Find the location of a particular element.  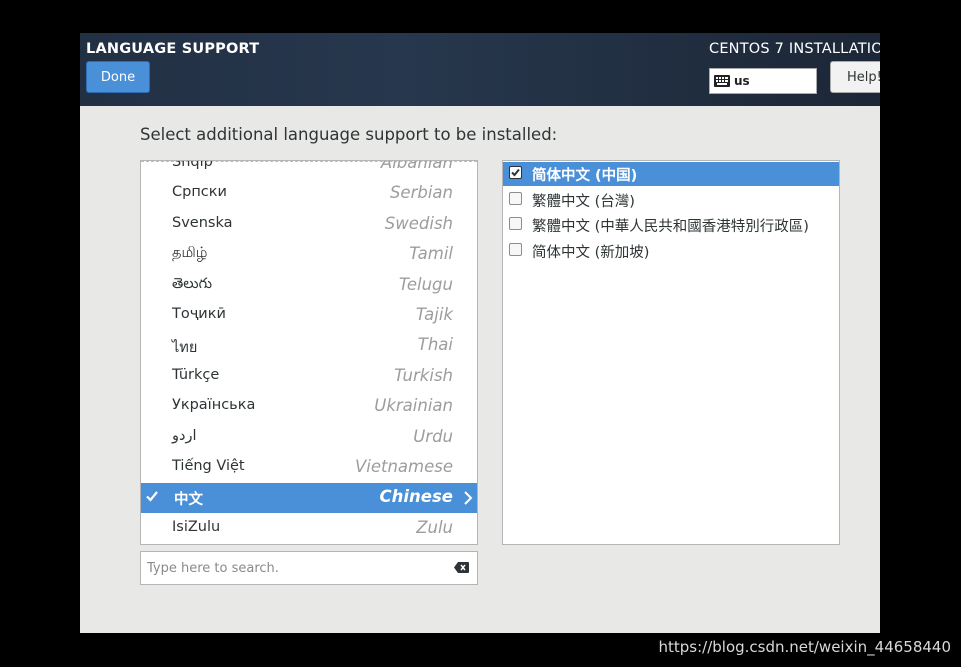

language-native-name: ไทย is located at coordinates (185, 348).